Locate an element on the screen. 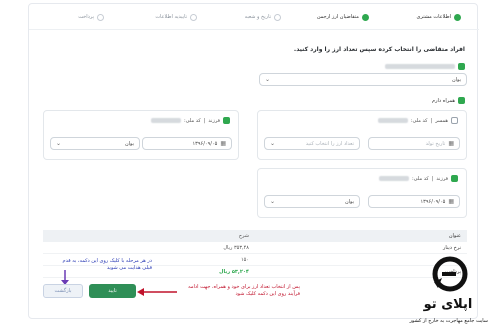 Image resolution: width=500 pixels, height=329 pixels. step-applicants: متقاضیان ارز ارجمن is located at coordinates (343, 17).